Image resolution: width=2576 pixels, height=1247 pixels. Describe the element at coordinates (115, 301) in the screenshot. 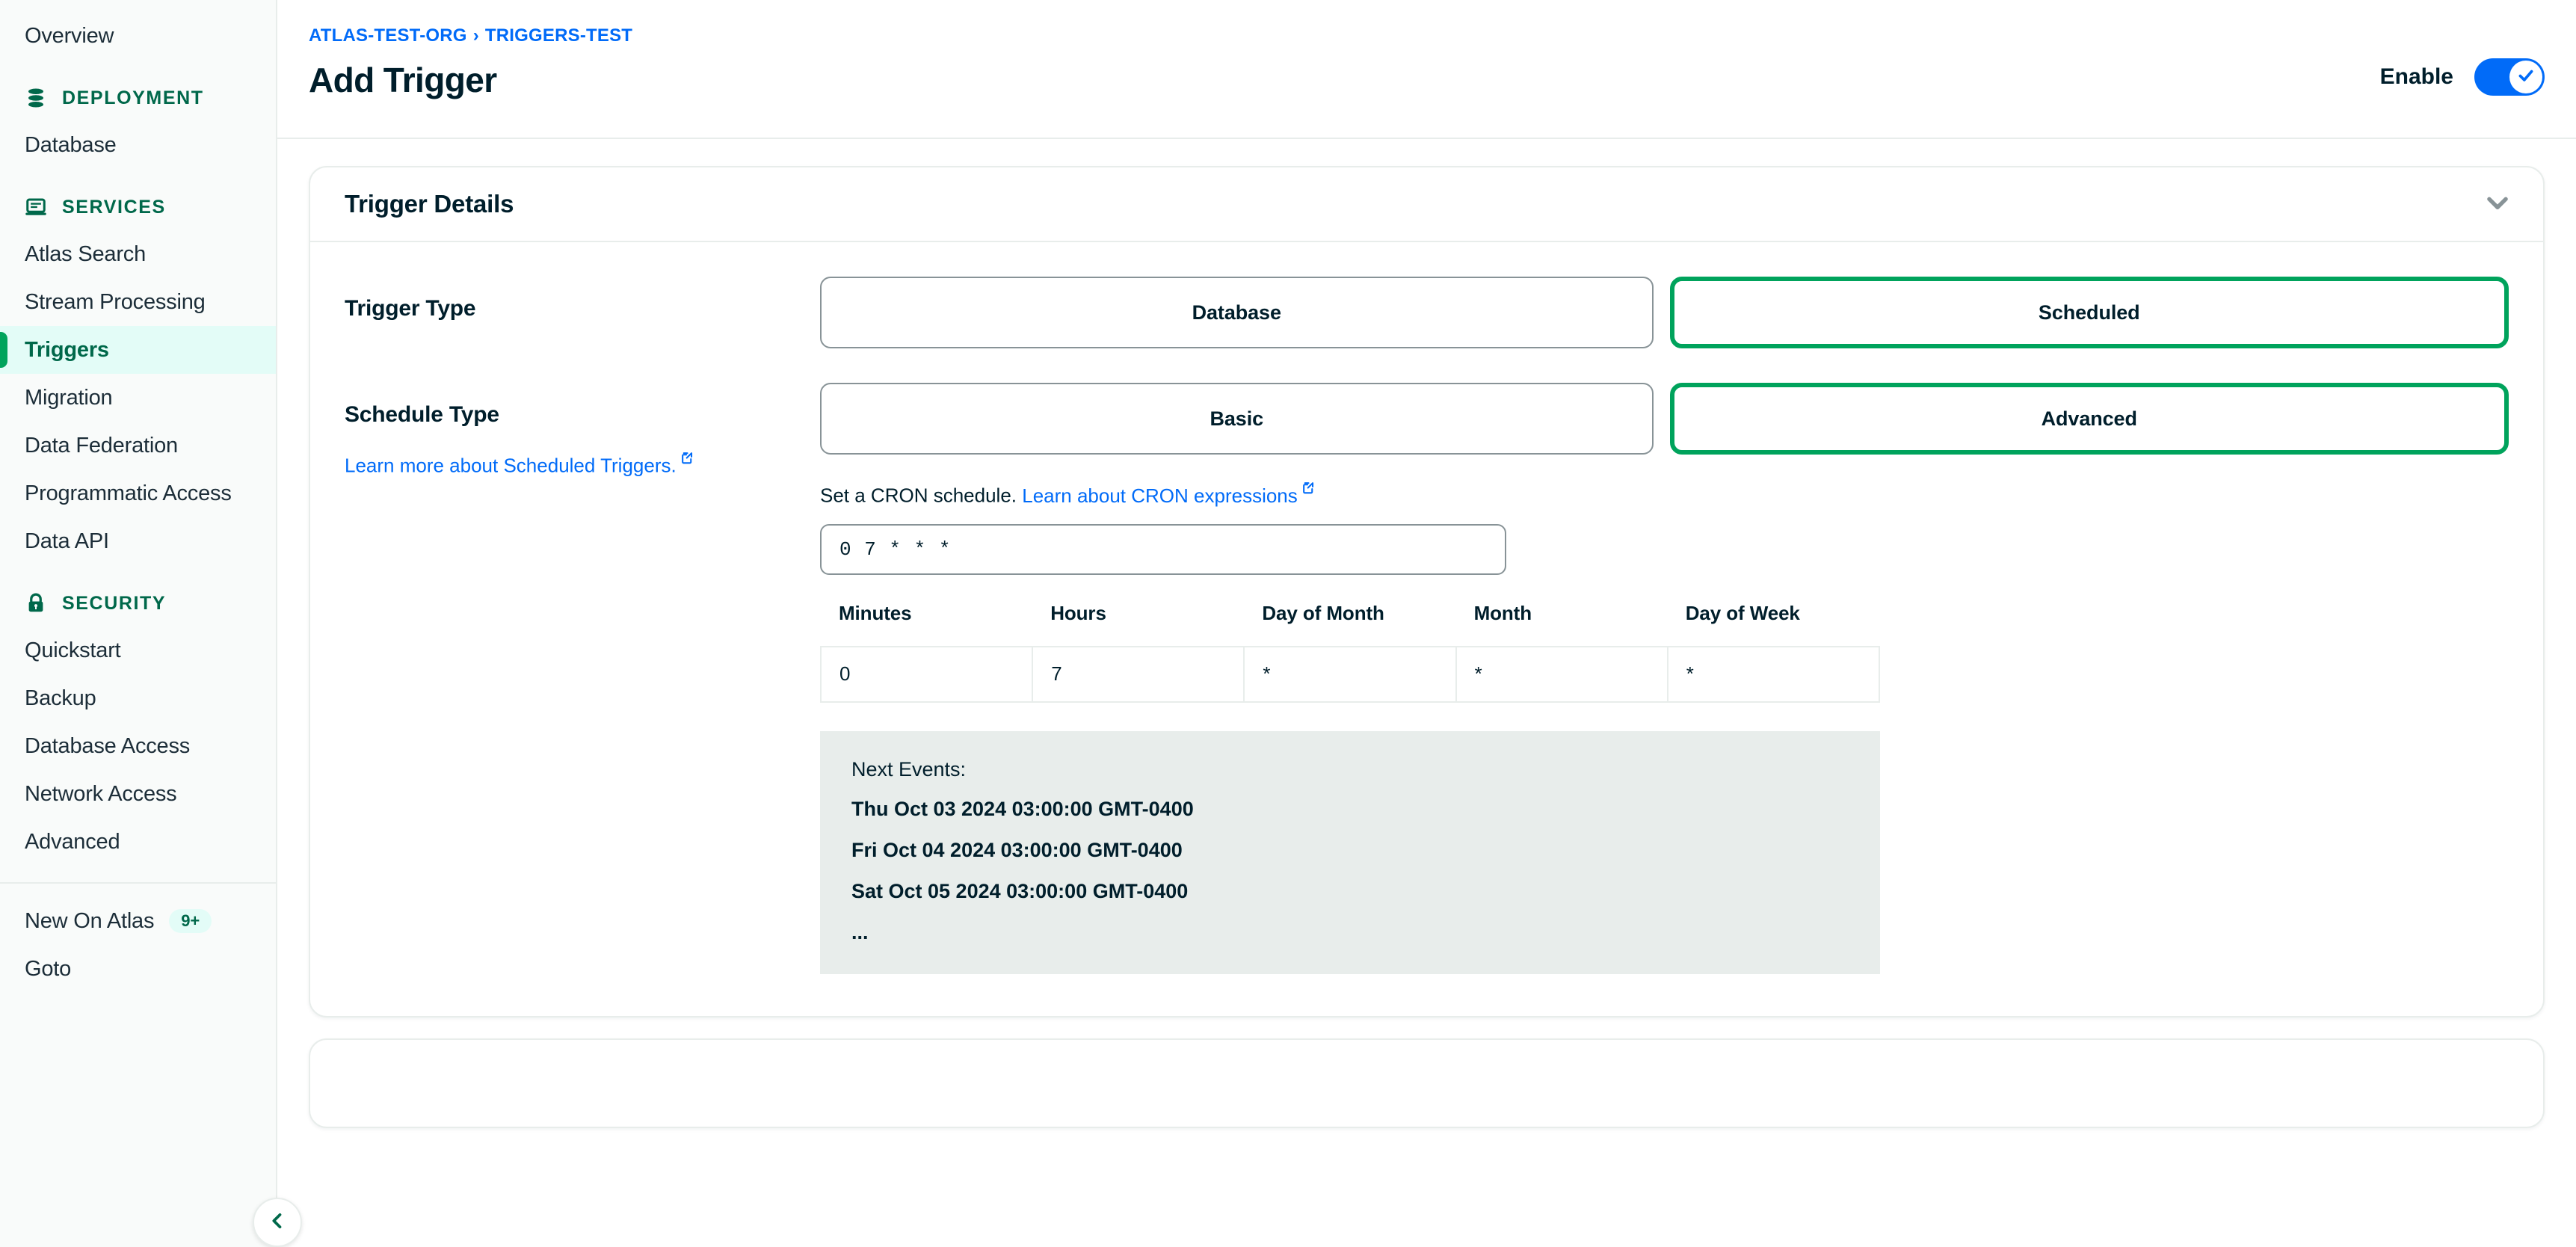

I see `sidebar-item-label: Stream Processing` at that location.